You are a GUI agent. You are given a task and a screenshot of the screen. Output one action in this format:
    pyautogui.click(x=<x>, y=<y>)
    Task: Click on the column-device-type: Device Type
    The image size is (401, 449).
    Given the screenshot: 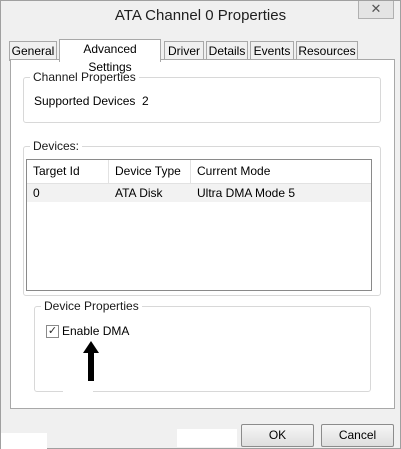 What is the action you would take?
    pyautogui.click(x=150, y=171)
    